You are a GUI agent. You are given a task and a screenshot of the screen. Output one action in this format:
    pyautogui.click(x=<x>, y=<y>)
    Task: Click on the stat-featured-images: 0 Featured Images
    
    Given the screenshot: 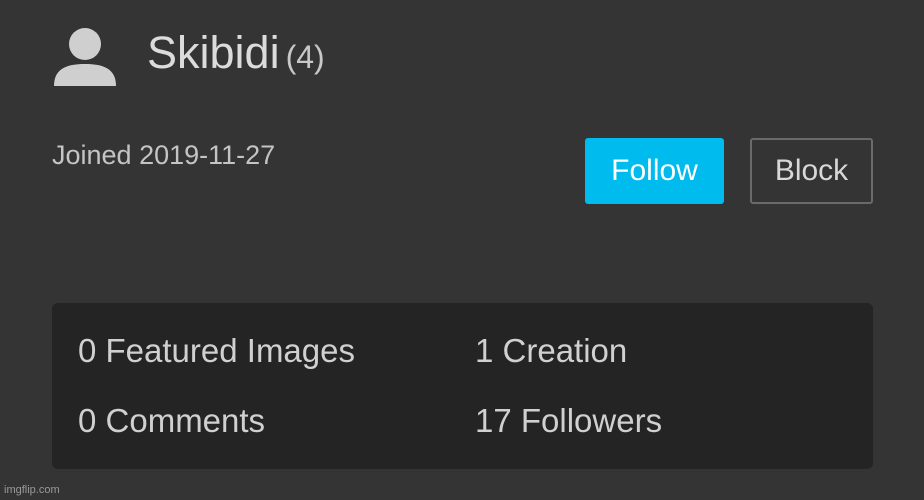 What is the action you would take?
    pyautogui.click(x=216, y=351)
    